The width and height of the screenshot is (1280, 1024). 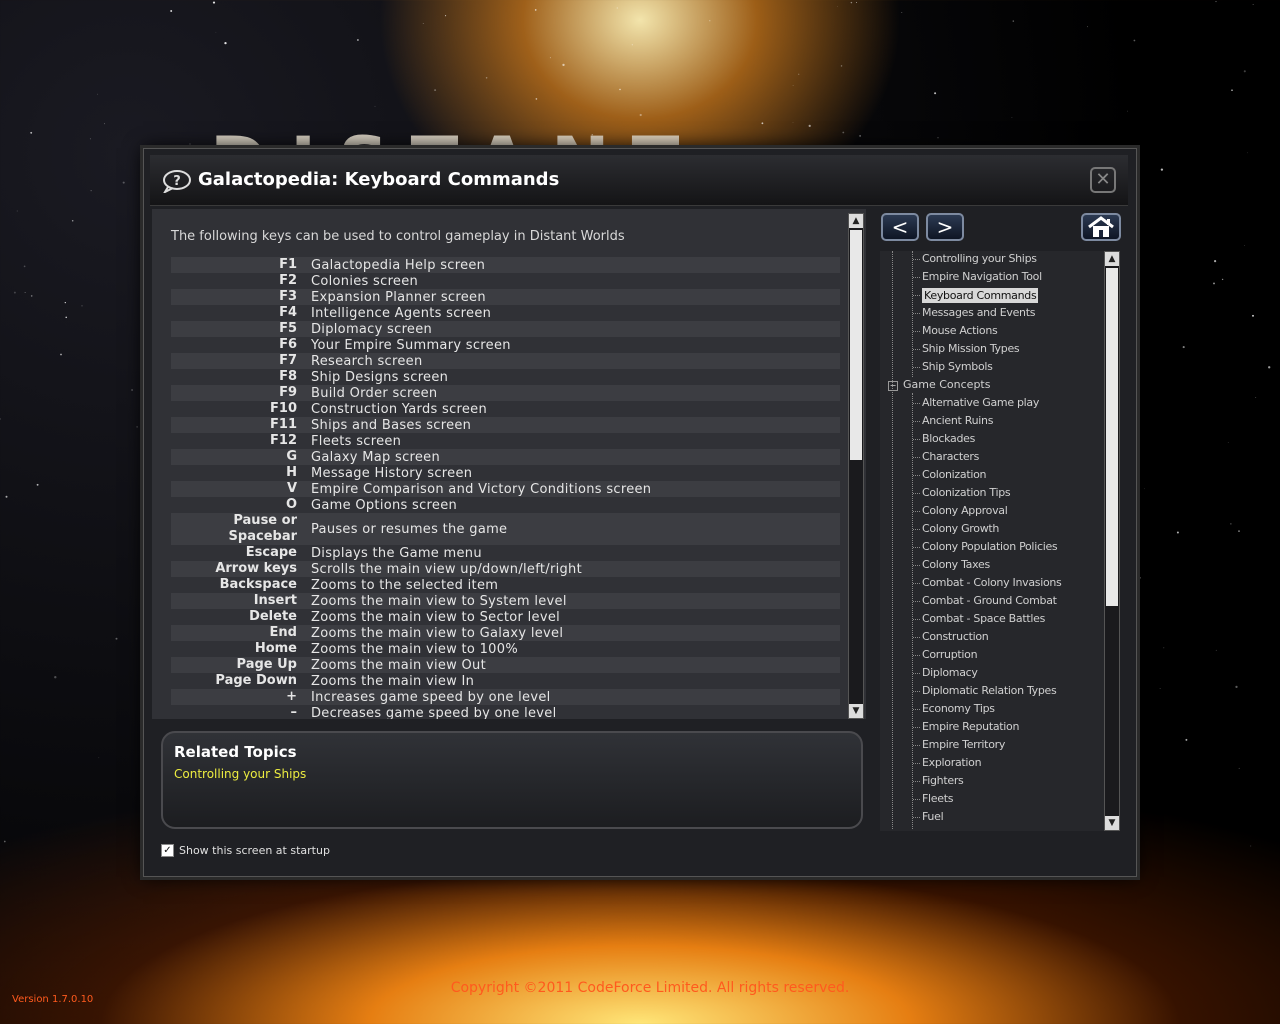 What do you see at coordinates (954, 474) in the screenshot?
I see `tree-item: Colonization` at bounding box center [954, 474].